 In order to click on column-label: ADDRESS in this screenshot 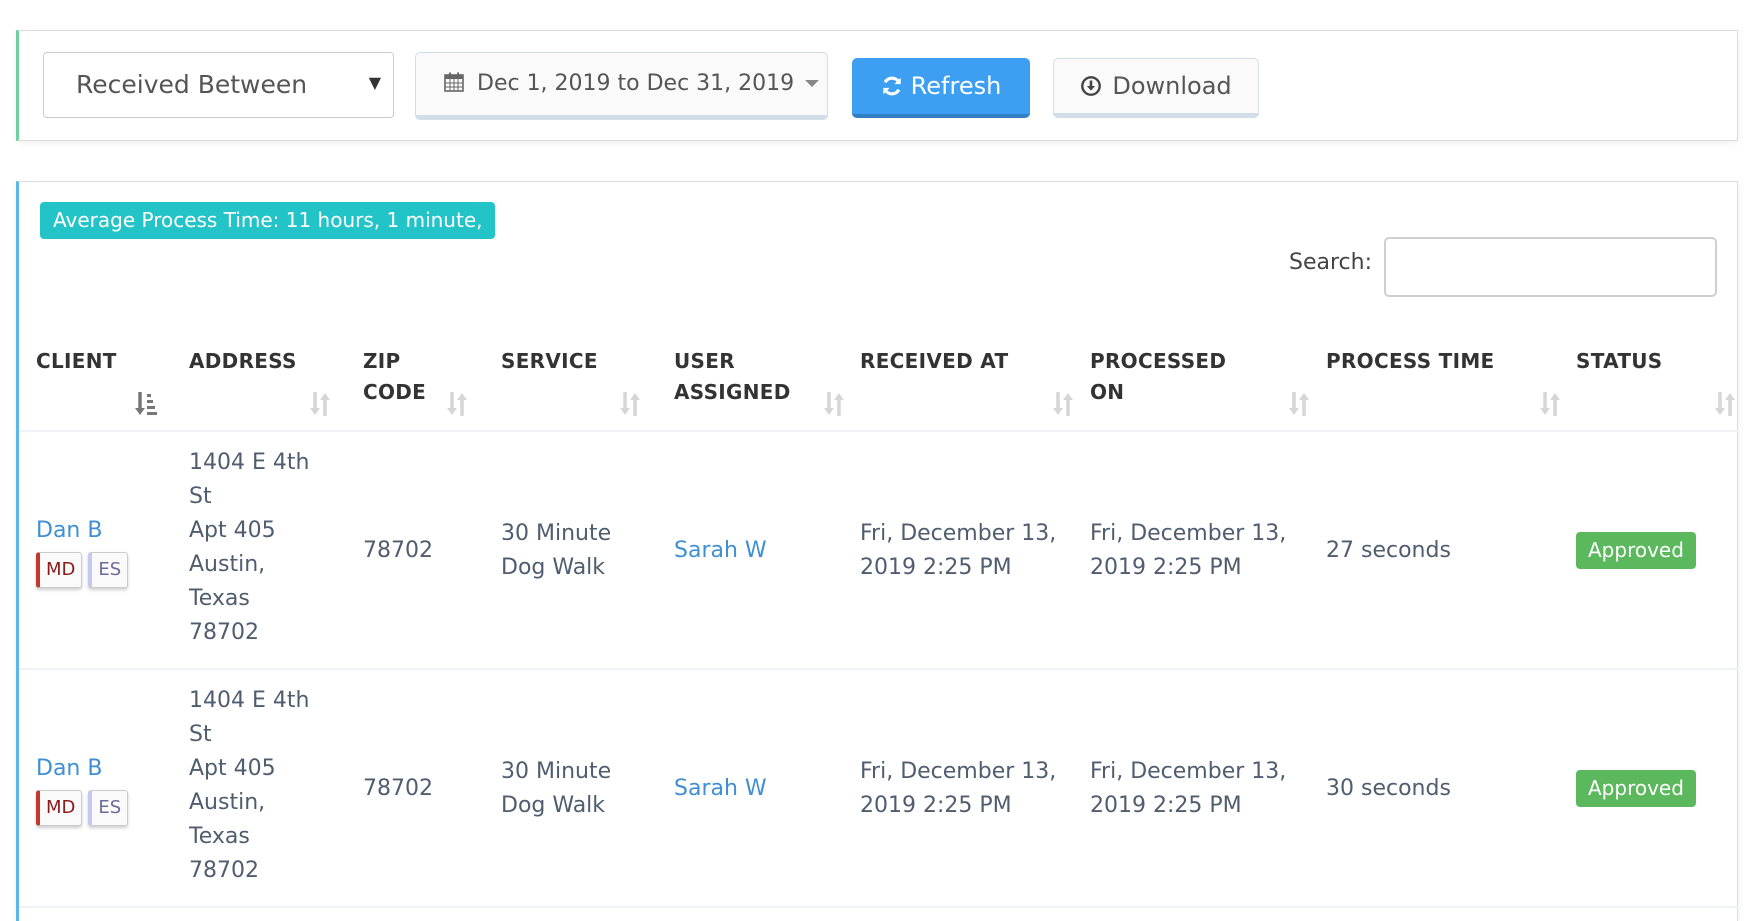, I will do `click(243, 361)`.